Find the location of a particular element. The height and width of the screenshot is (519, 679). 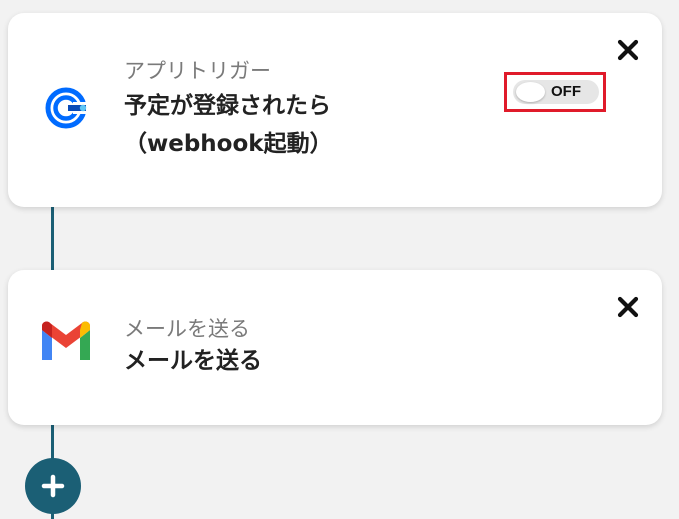

plus-icon is located at coordinates (53, 486).